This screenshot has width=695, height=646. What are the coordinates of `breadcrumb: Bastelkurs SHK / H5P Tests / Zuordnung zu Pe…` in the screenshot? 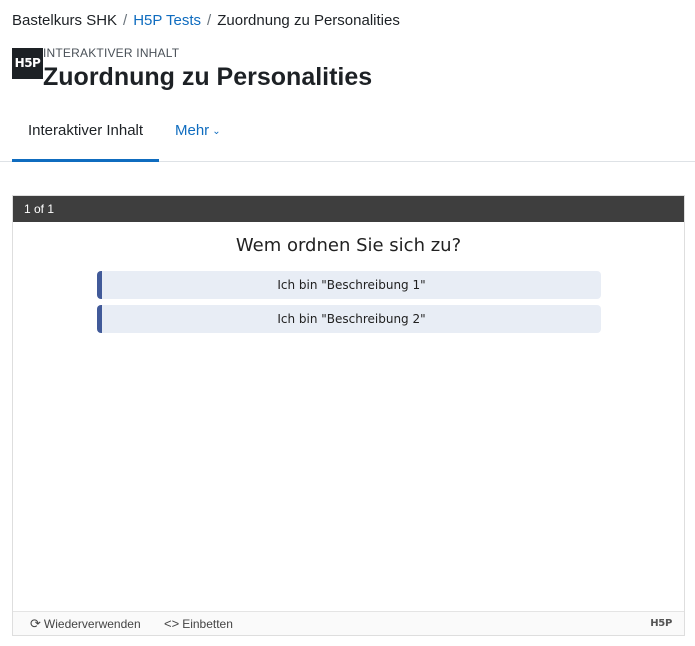 It's located at (206, 21).